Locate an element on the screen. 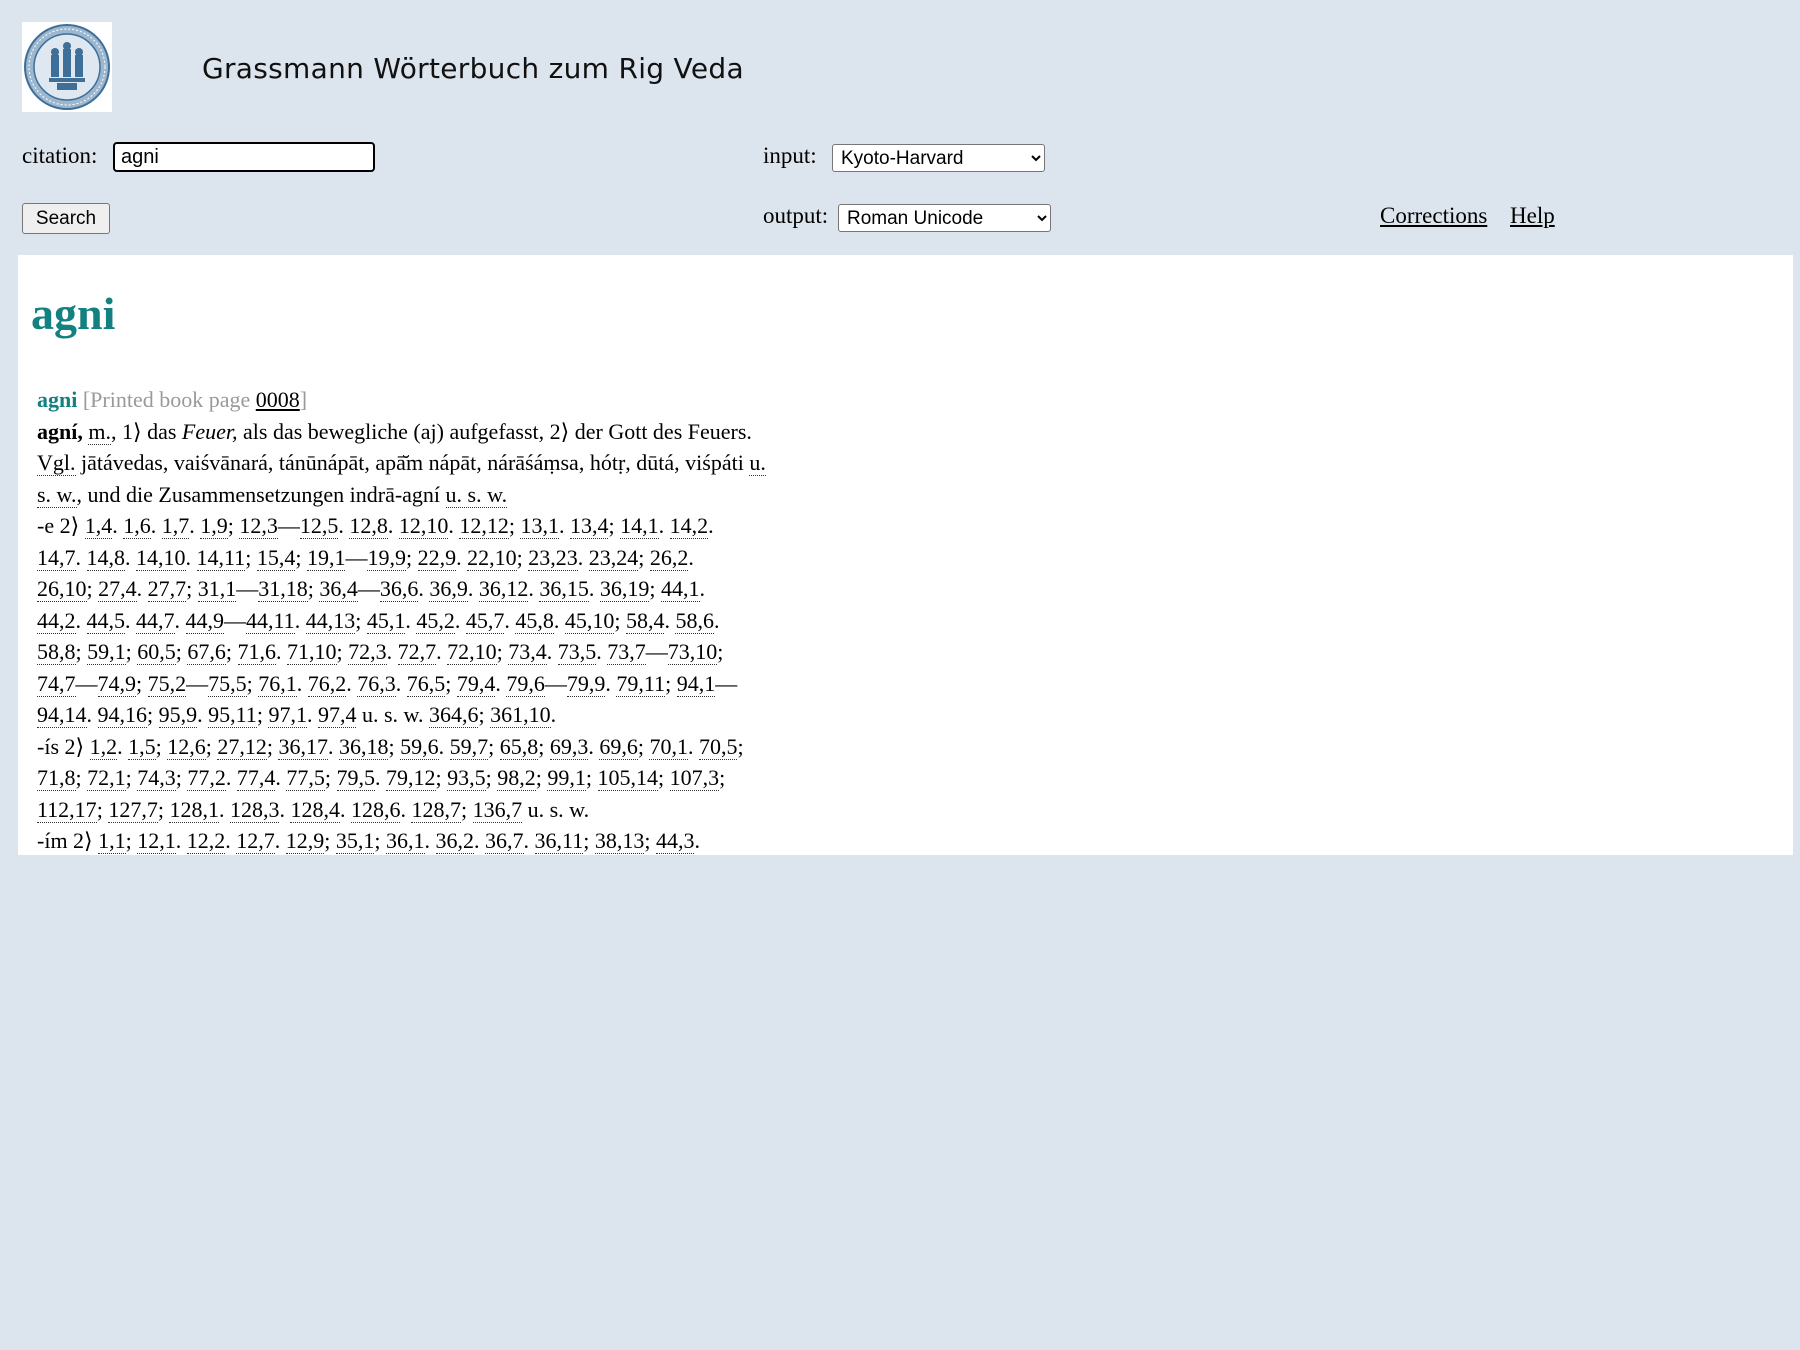  verse-ref-link: 44,13 is located at coordinates (330, 620).